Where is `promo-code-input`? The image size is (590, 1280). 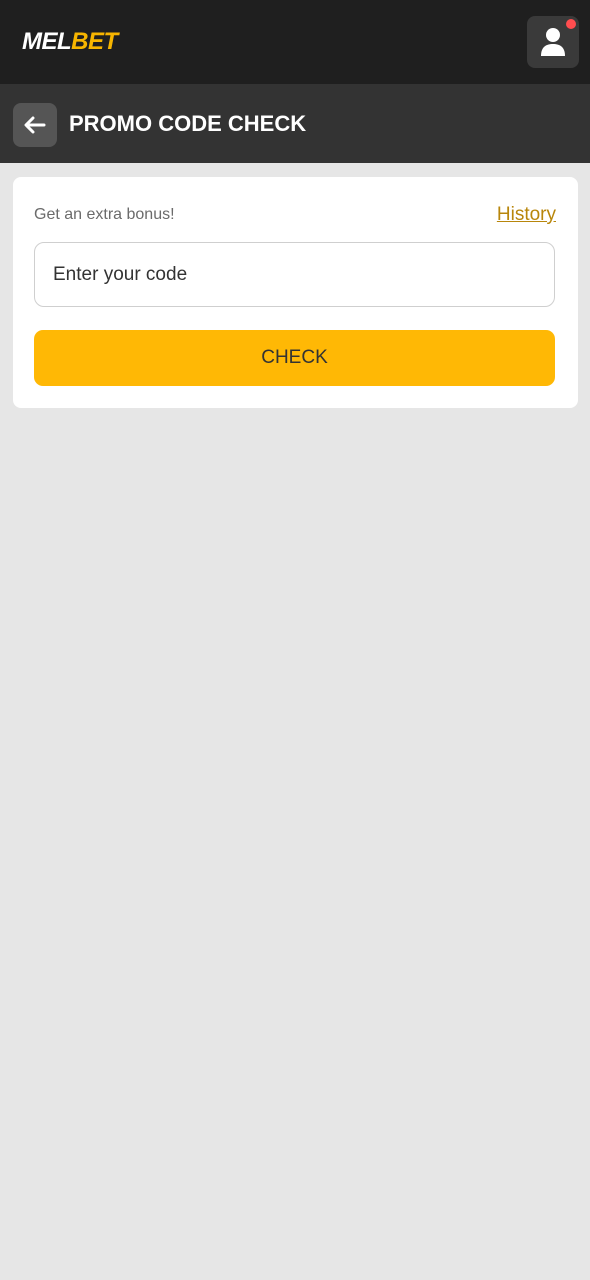 promo-code-input is located at coordinates (294, 274).